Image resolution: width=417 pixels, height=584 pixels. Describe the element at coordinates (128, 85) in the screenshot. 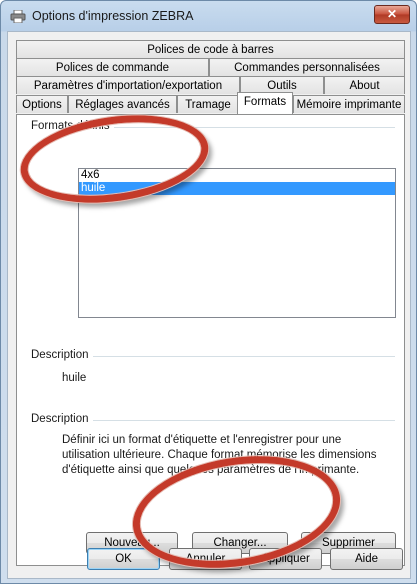

I see `tab-parametres-import-export: Paramètres d'importation/exportation` at that location.